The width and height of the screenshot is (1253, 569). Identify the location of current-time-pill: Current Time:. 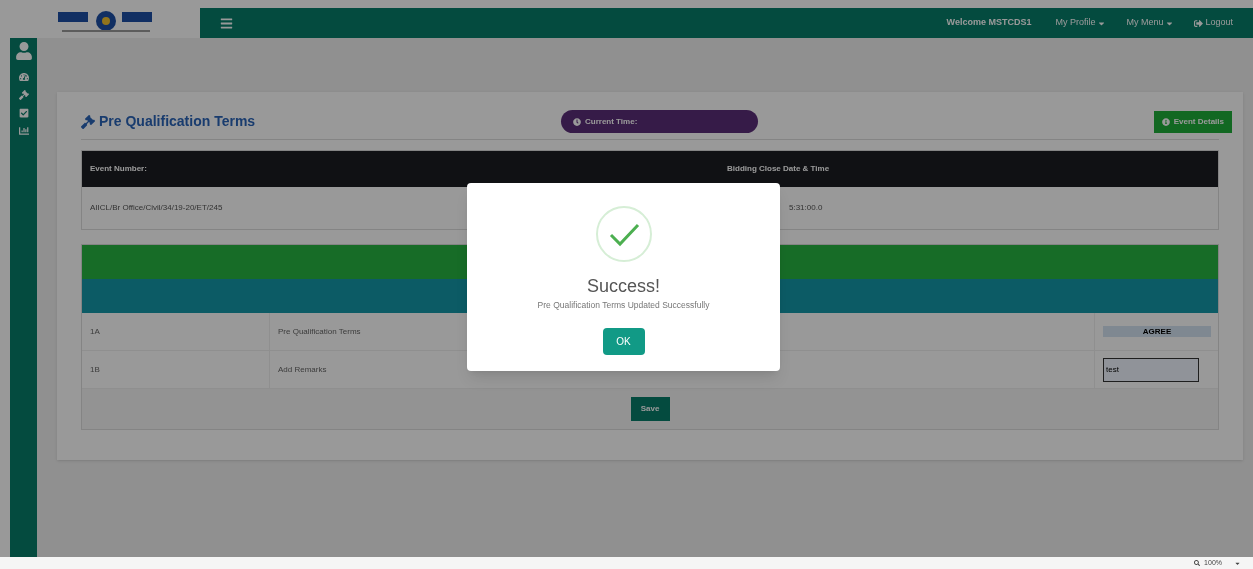
(659, 121).